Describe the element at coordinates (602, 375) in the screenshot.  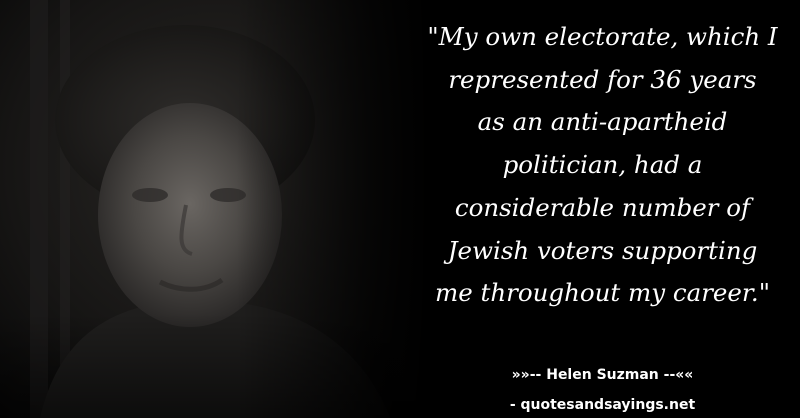
I see `quote-author: »»-- Helen Suzman --««` at that location.